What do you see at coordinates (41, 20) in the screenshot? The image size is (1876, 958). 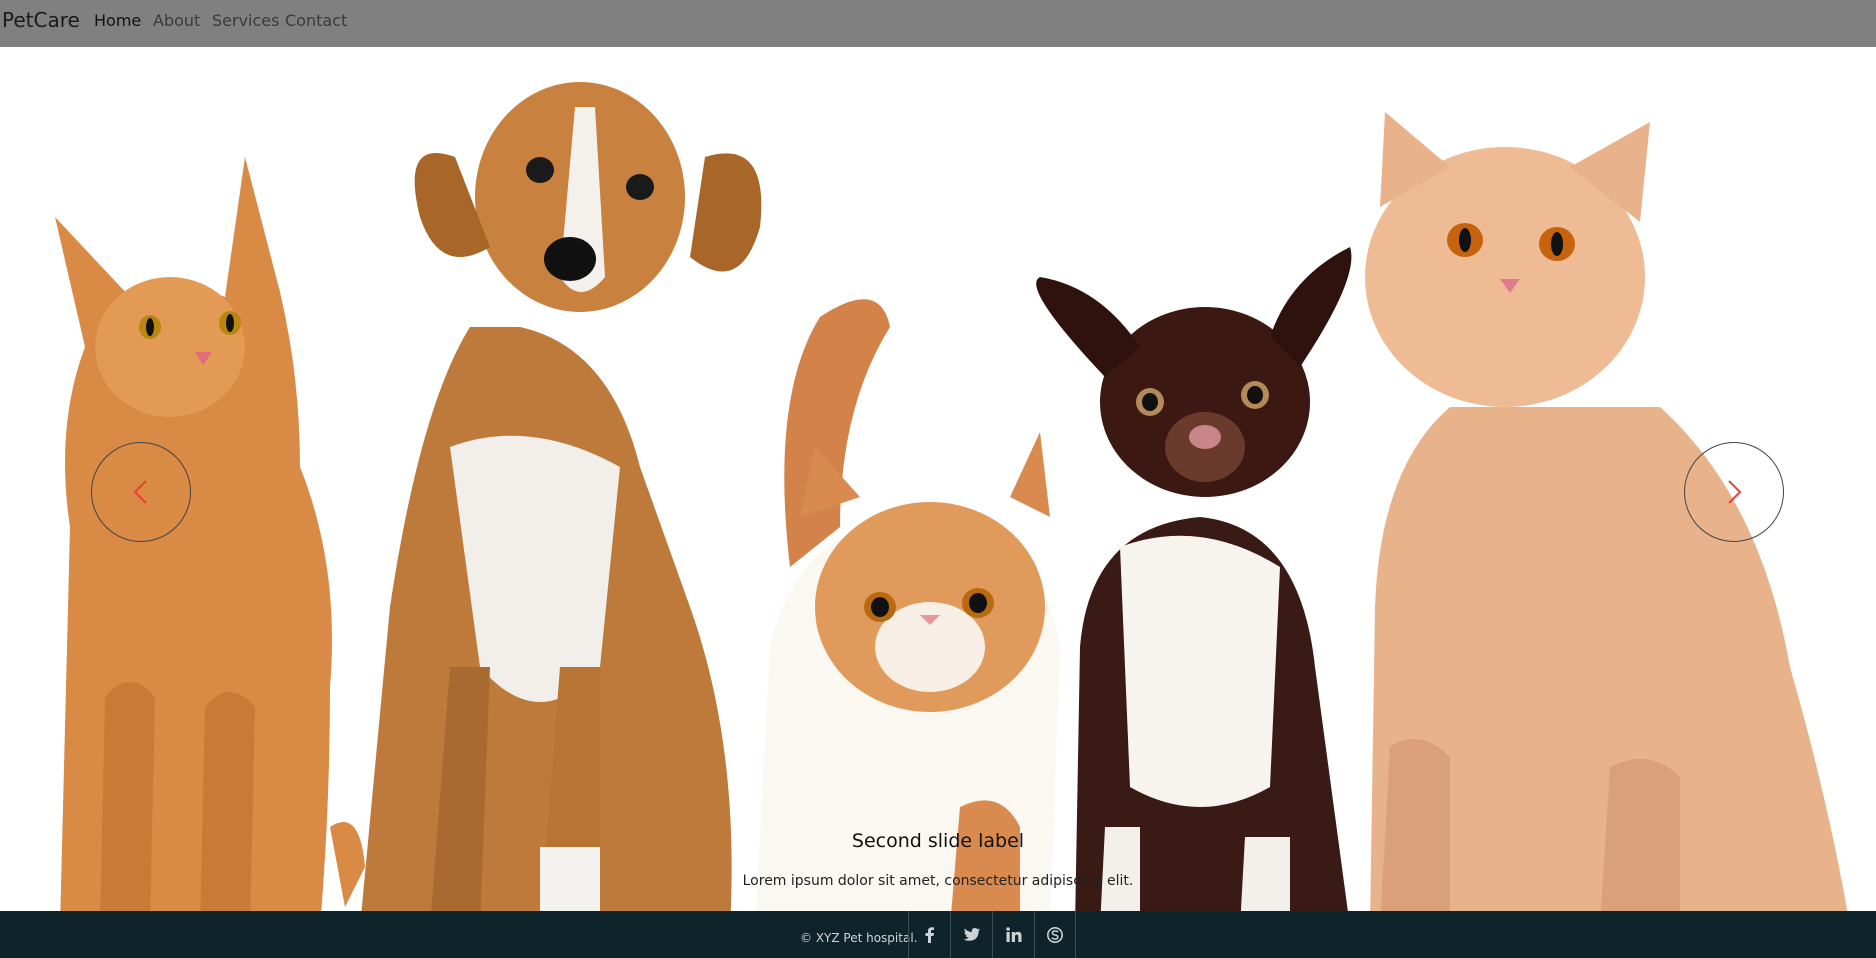 I see `brand-logo: PetCare` at bounding box center [41, 20].